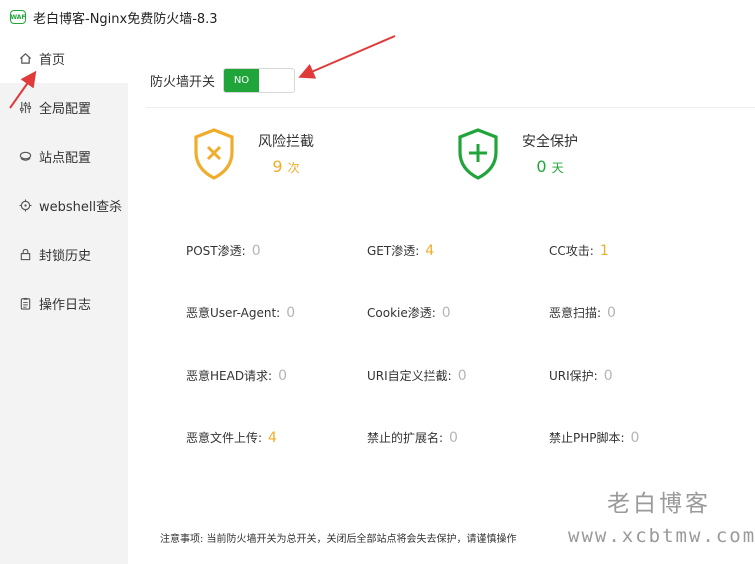  Describe the element at coordinates (579, 251) in the screenshot. I see `metric-cc-attack: CC攻击: 1` at that location.